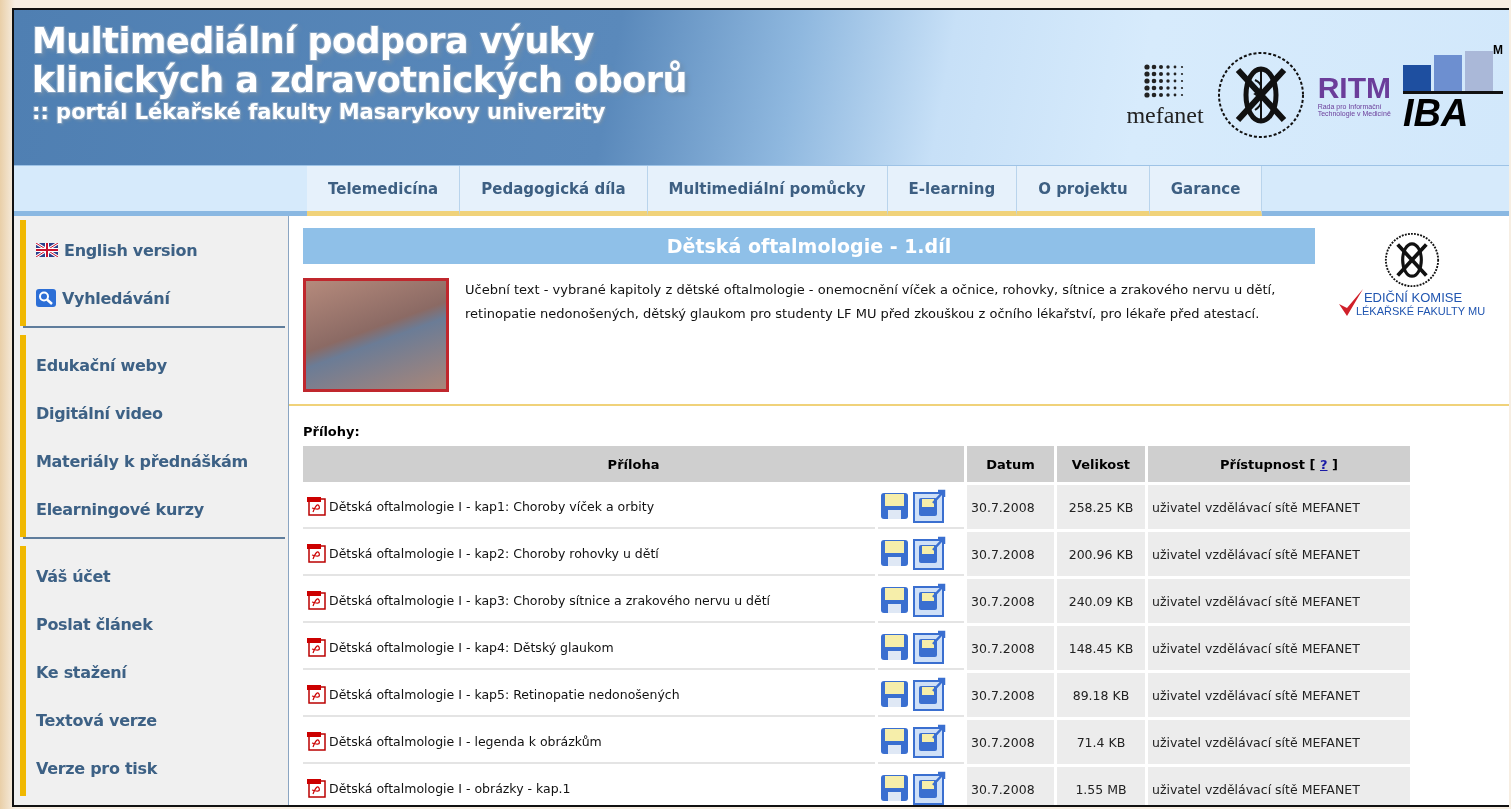  Describe the element at coordinates (952, 191) in the screenshot. I see `nav-tab: E-learning` at that location.